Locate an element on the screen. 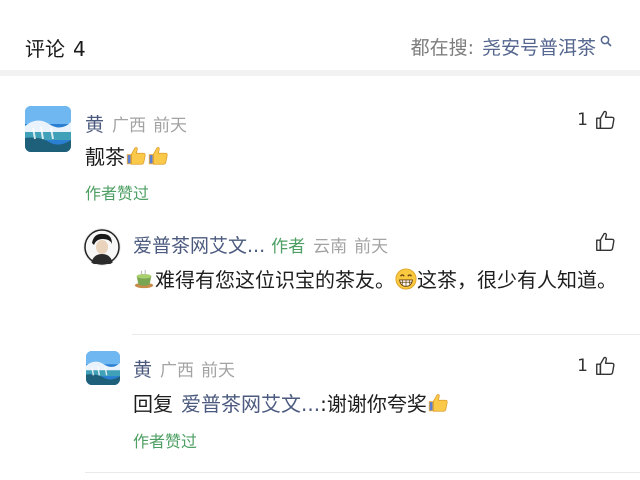 The height and width of the screenshot is (480, 640). grin-emoji-icon is located at coordinates (406, 279).